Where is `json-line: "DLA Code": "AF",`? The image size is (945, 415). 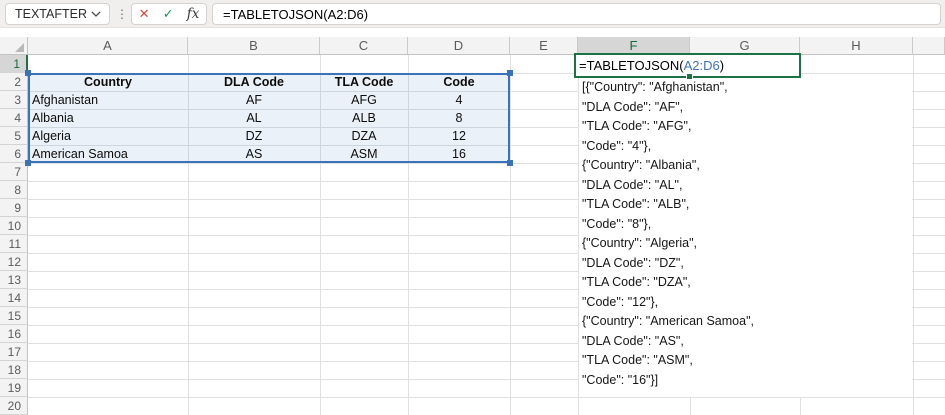
json-line: "DLA Code": "AF", is located at coordinates (632, 107).